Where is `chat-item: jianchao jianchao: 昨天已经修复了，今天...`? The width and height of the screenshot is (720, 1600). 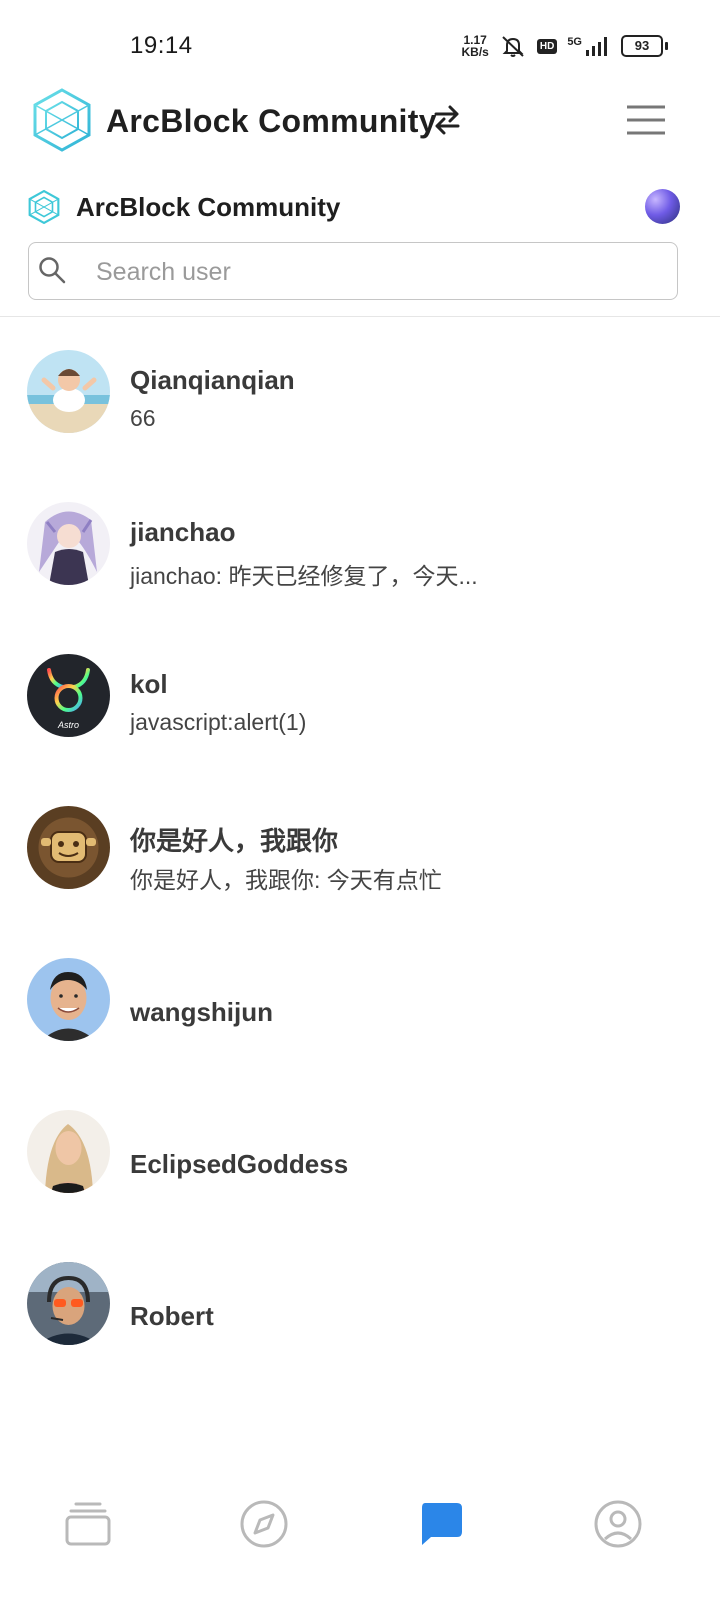 chat-item: jianchao jianchao: 昨天已经修复了，今天... is located at coordinates (360, 545).